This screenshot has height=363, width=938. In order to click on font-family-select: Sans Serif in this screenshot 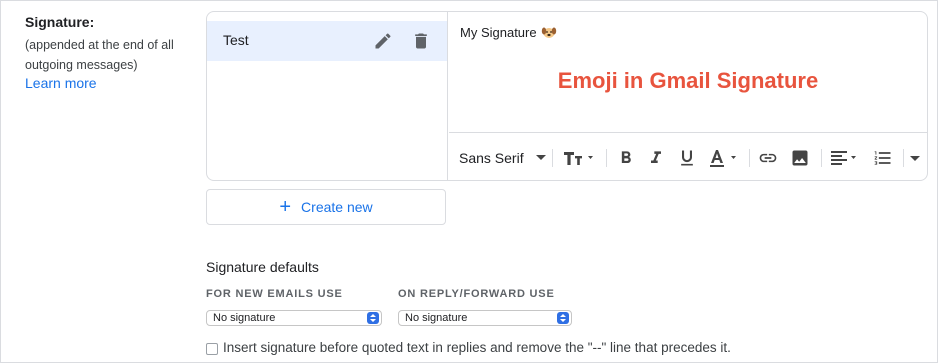, I will do `click(502, 158)`.